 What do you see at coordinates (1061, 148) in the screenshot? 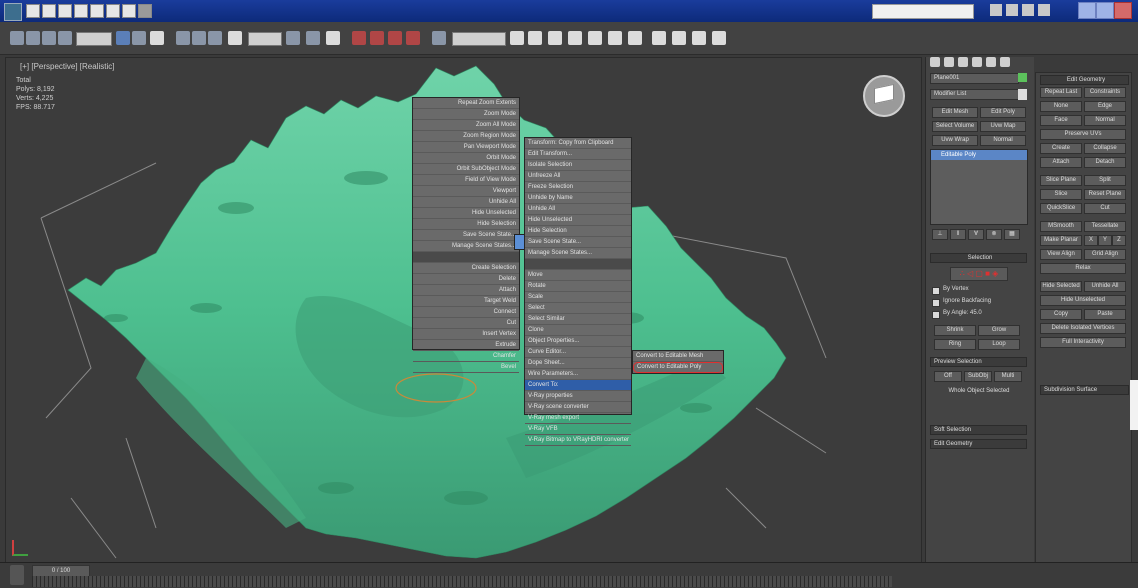
I see `create-button: Create` at bounding box center [1061, 148].